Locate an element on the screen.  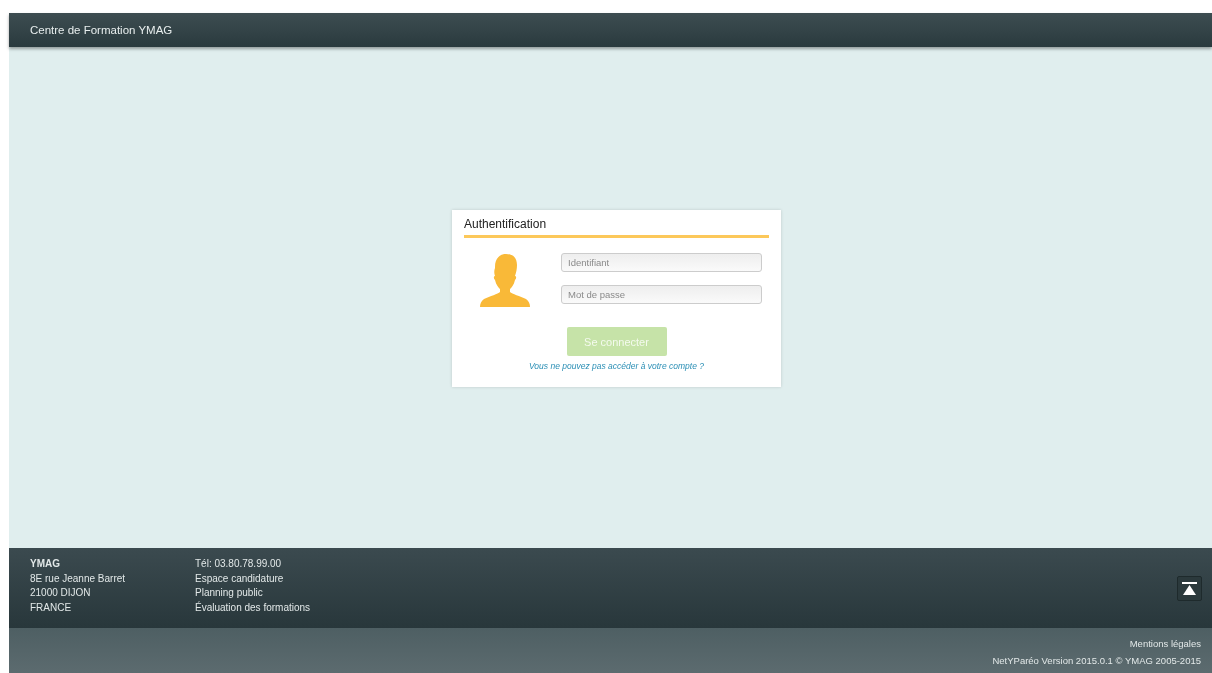
footer-link: Espace candidature is located at coordinates (686, 578).